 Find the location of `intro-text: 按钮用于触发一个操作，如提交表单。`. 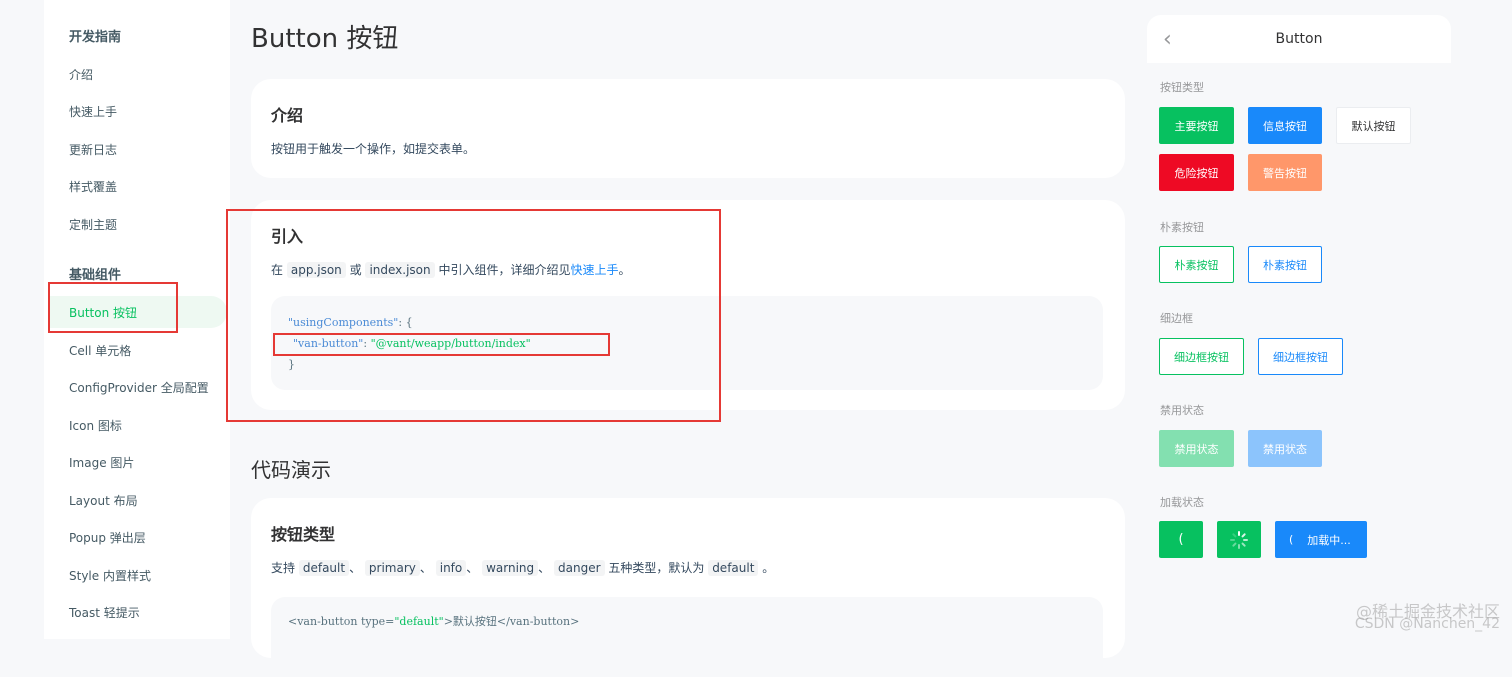

intro-text: 按钮用于触发一个操作，如提交表单。 is located at coordinates (373, 149).